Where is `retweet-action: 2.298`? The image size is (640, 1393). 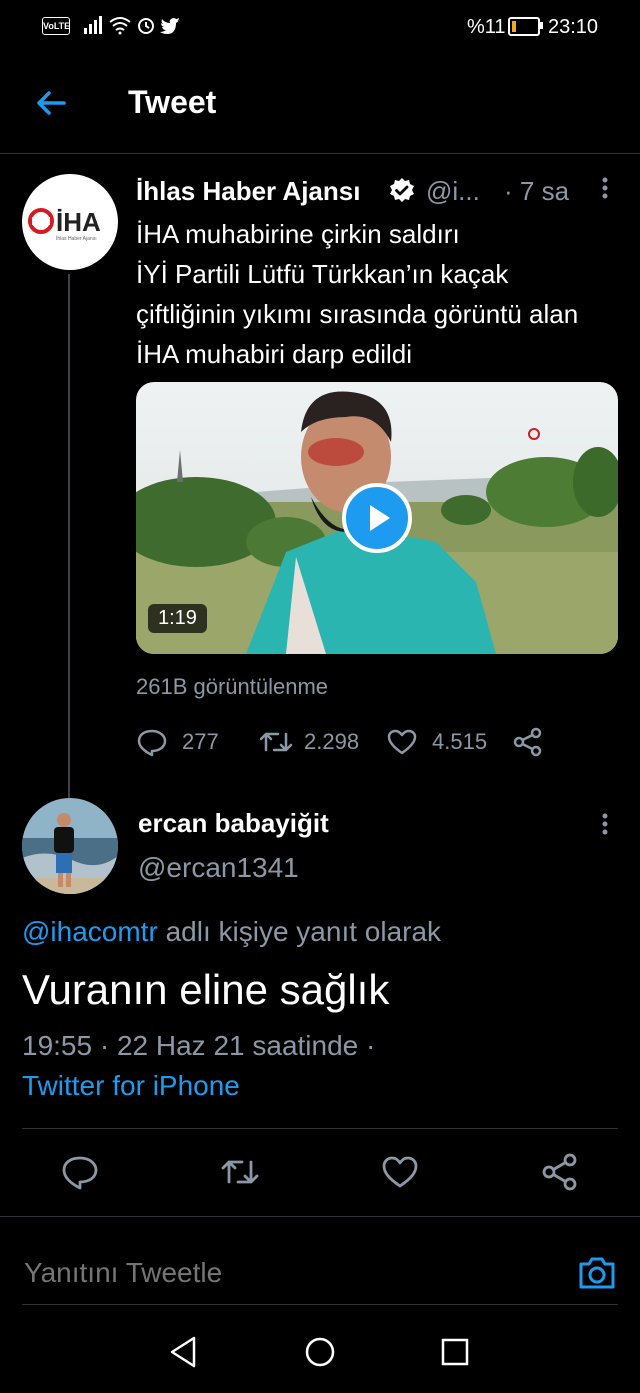
retweet-action: 2.298 is located at coordinates (308, 742).